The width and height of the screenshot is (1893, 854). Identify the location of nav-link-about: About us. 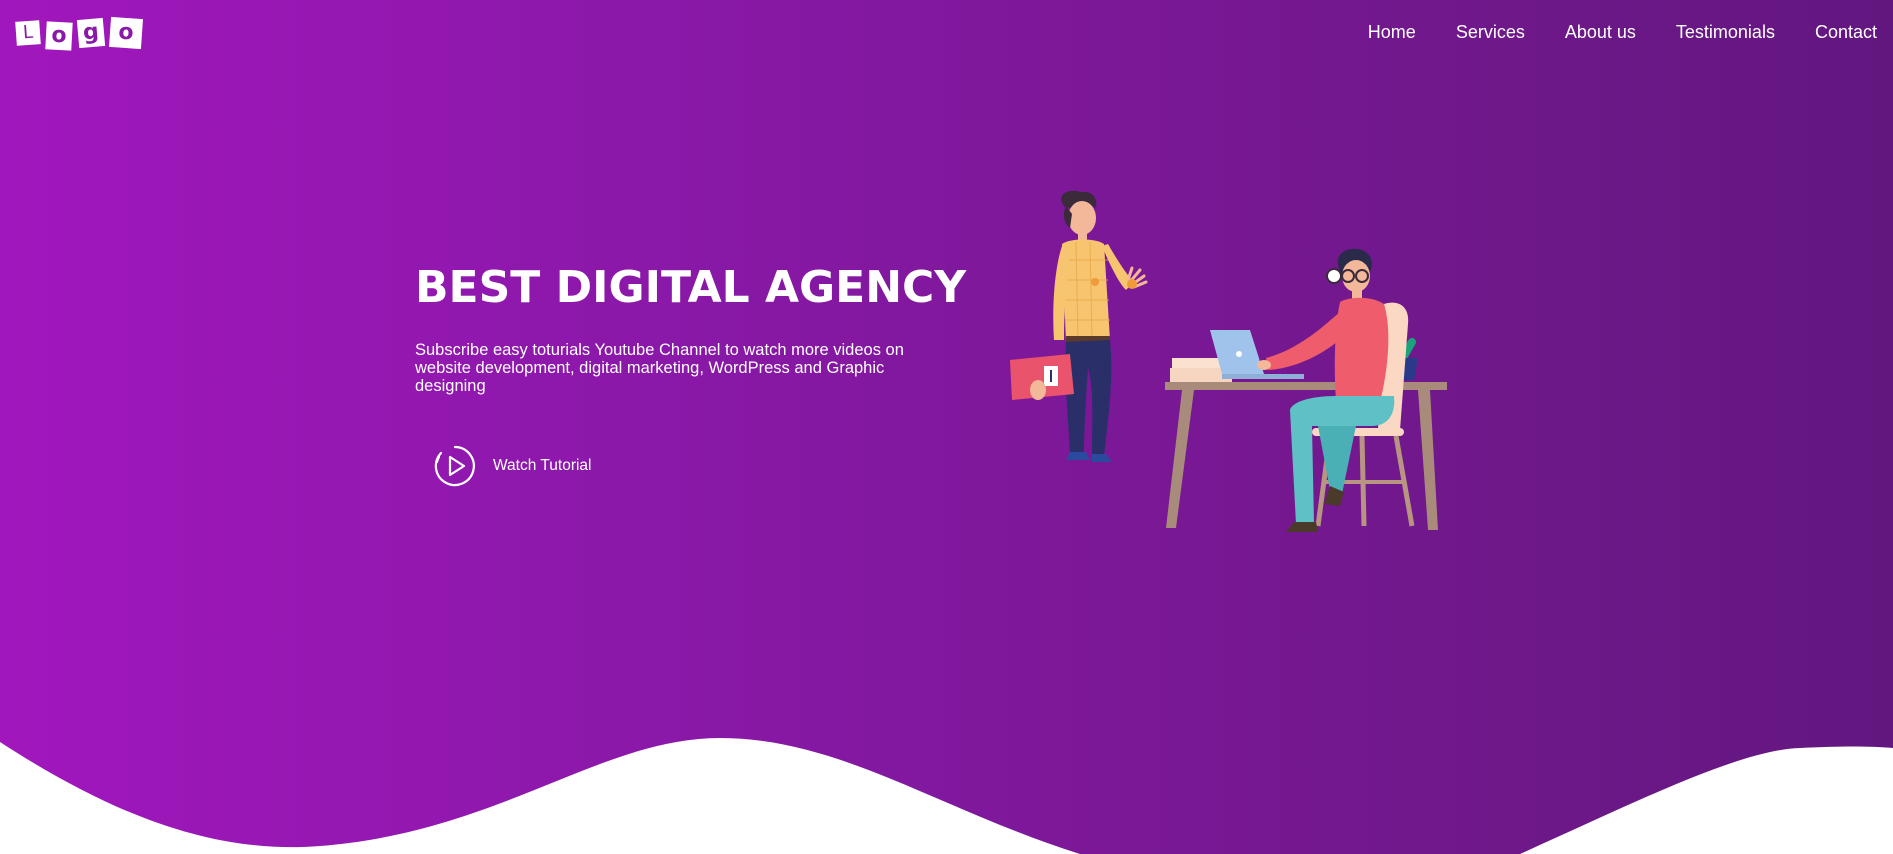
(1600, 32).